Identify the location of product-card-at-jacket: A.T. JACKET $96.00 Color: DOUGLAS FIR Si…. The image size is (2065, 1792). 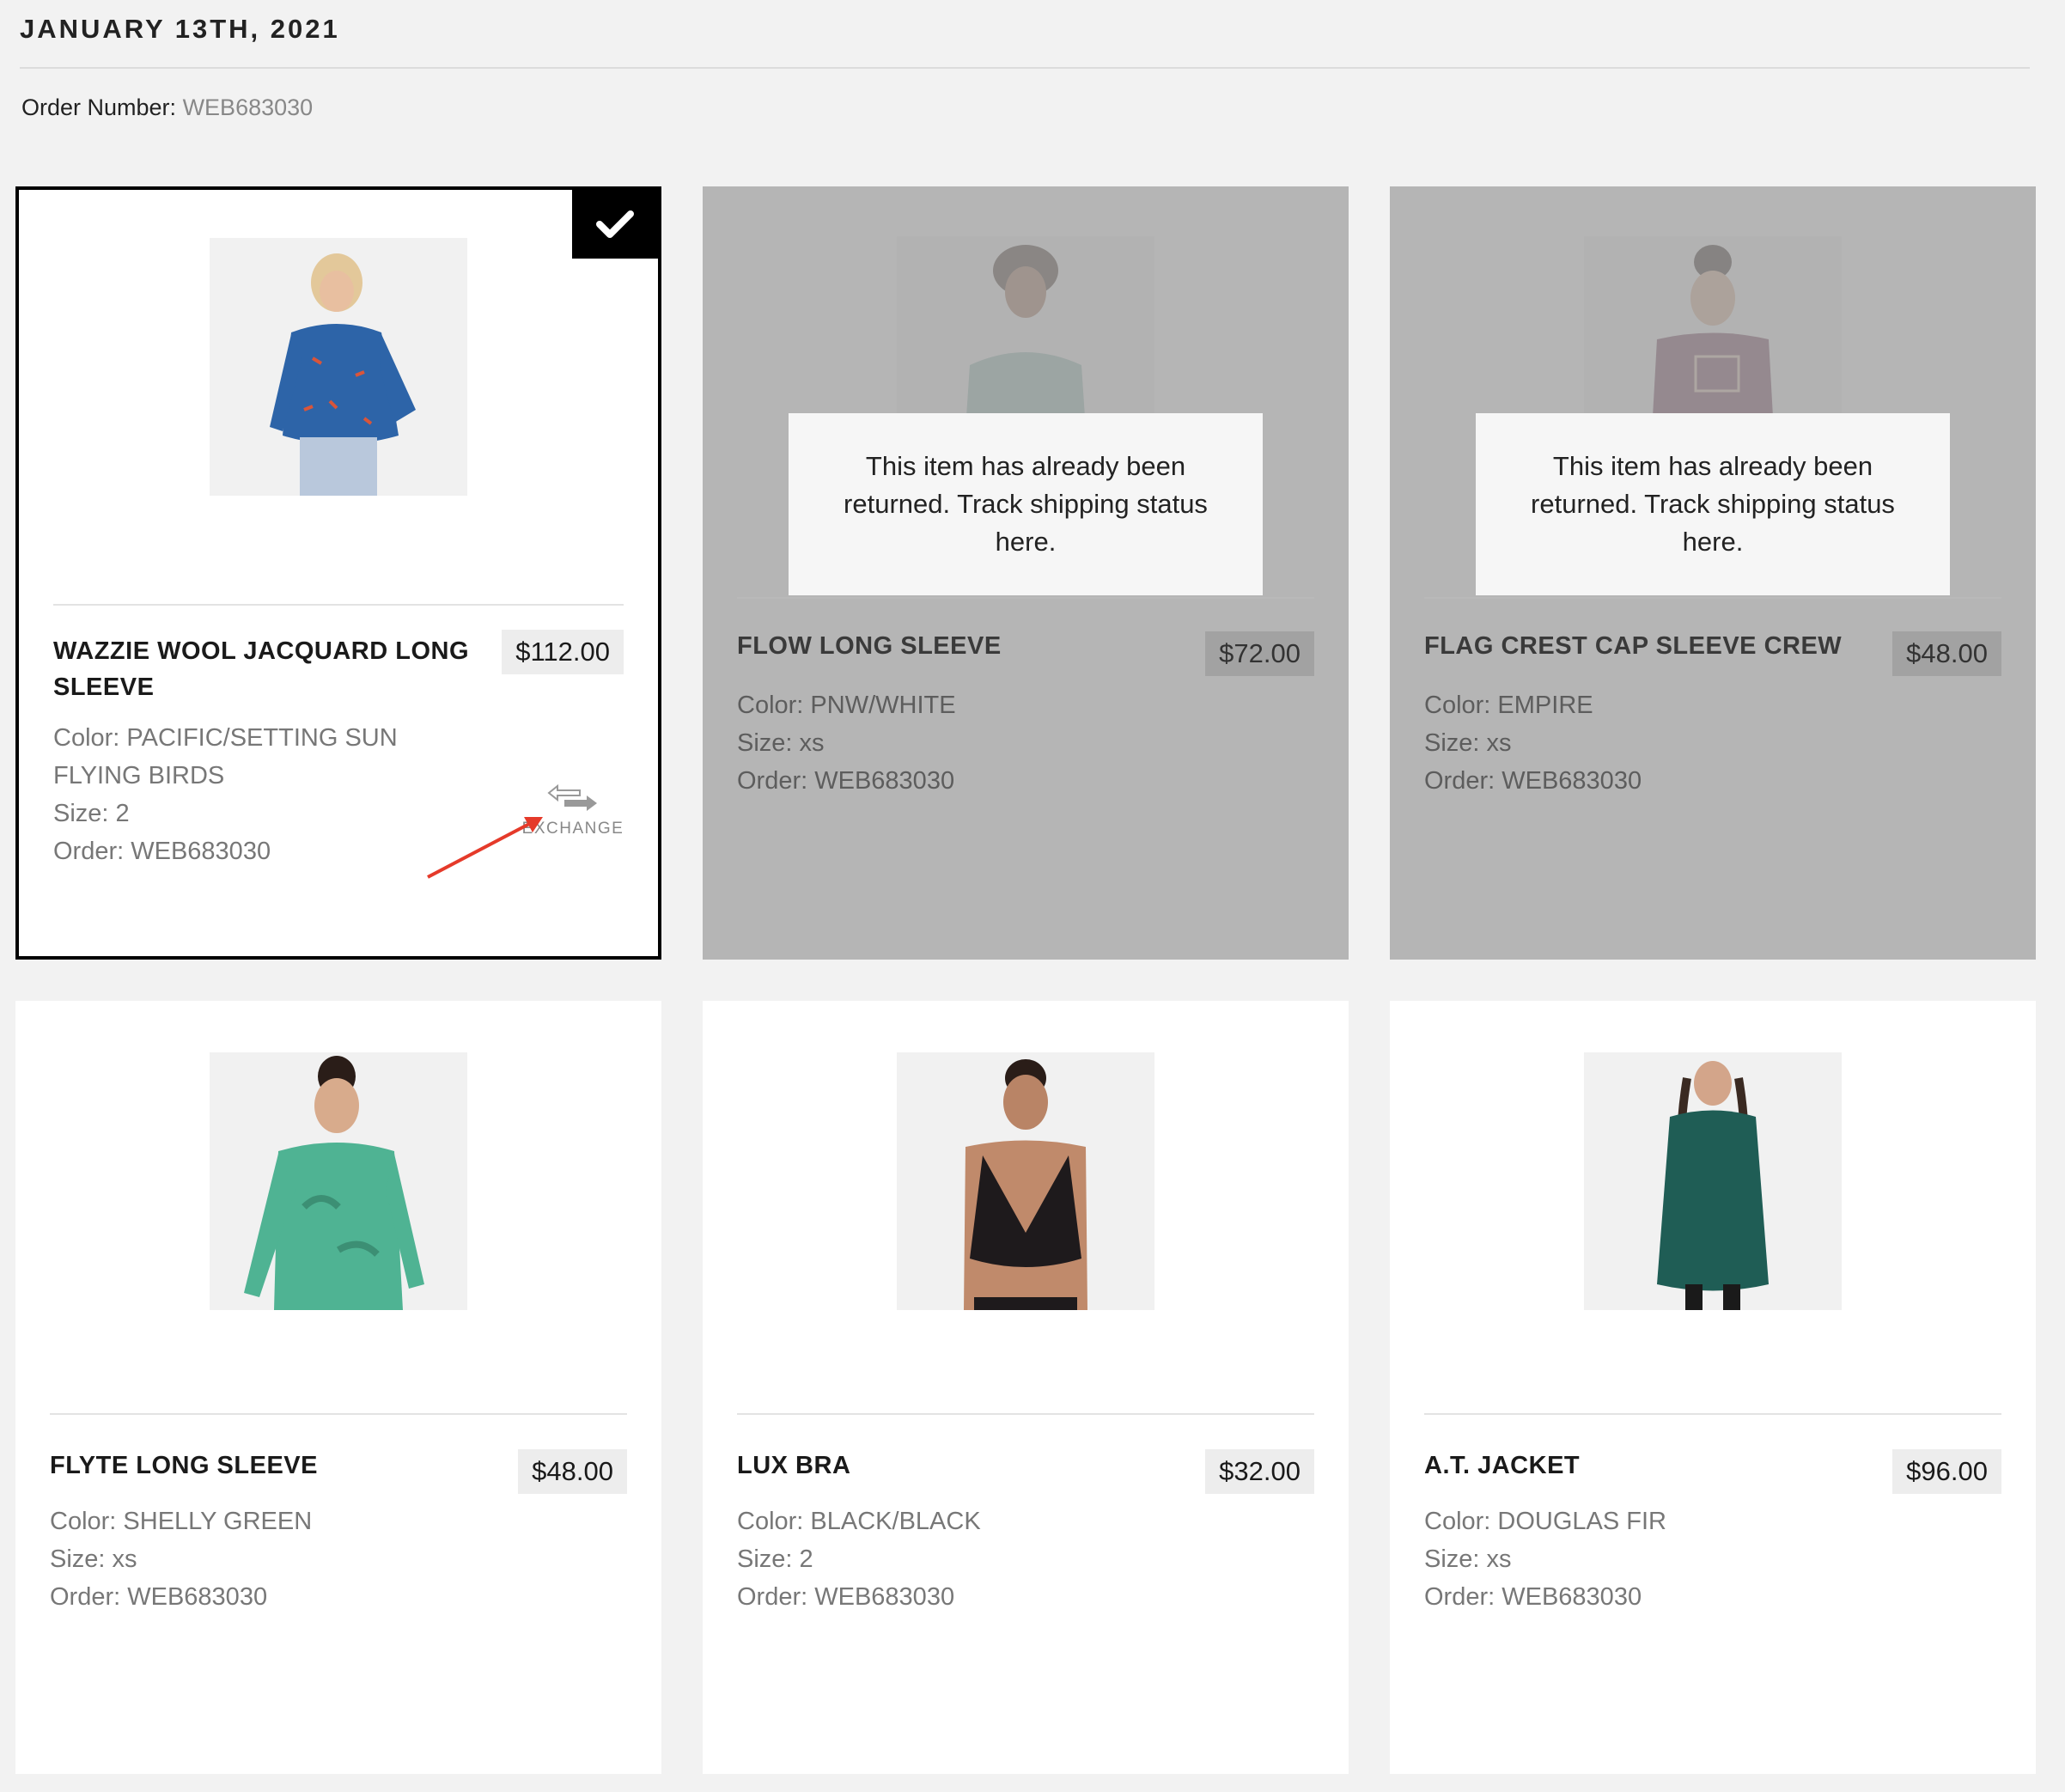
(1713, 1387).